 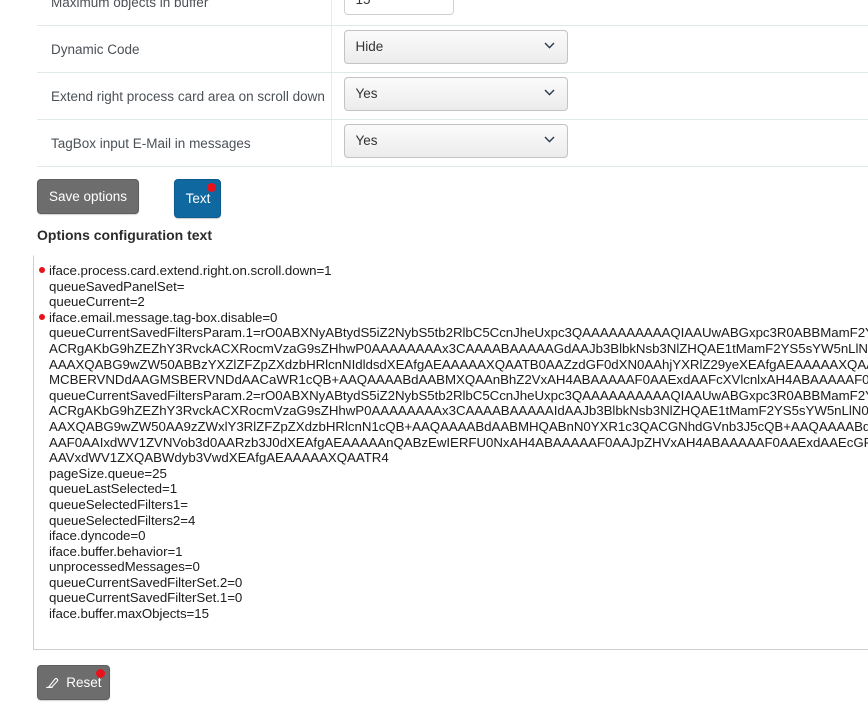 What do you see at coordinates (451, 536) in the screenshot?
I see `config-text-line: iface.dyncode=0` at bounding box center [451, 536].